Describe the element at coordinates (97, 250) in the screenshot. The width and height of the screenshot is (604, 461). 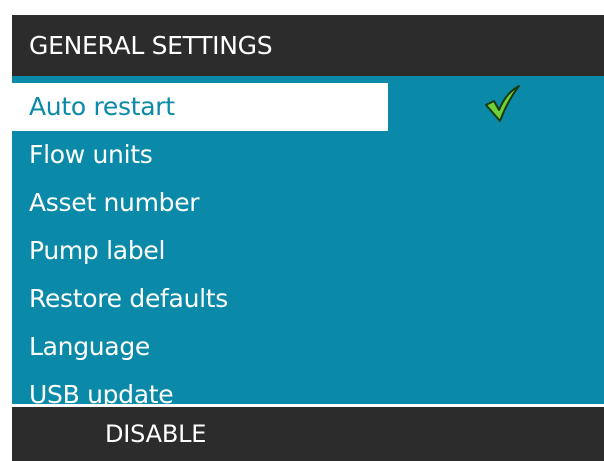
I see `menu-item-label: Pump label` at that location.